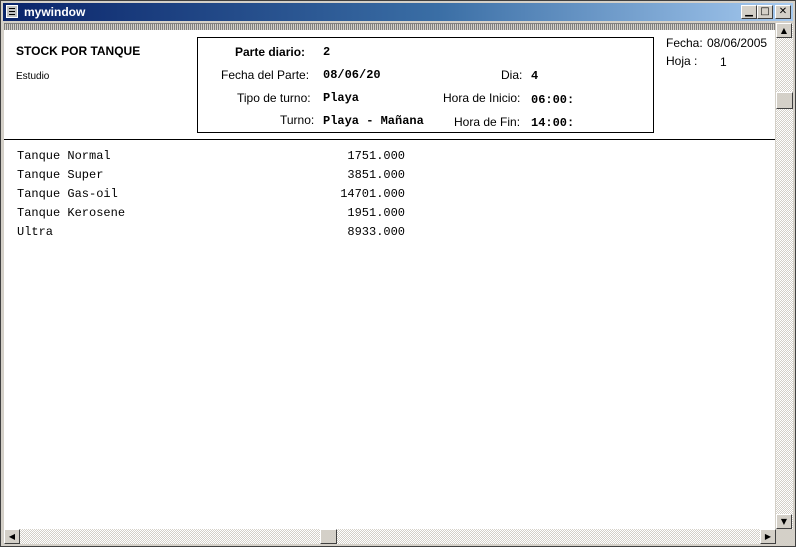 Image resolution: width=796 pixels, height=547 pixels. What do you see at coordinates (270, 52) in the screenshot?
I see `parte-diario-label: Parte diario:` at bounding box center [270, 52].